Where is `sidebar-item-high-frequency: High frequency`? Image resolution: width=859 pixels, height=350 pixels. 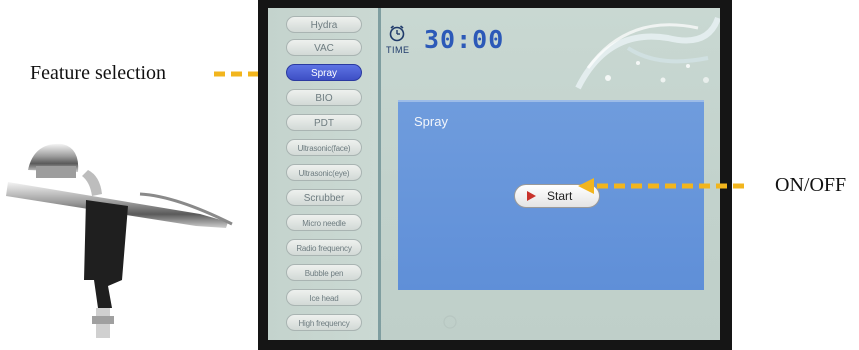 sidebar-item-high-frequency: High frequency is located at coordinates (324, 322).